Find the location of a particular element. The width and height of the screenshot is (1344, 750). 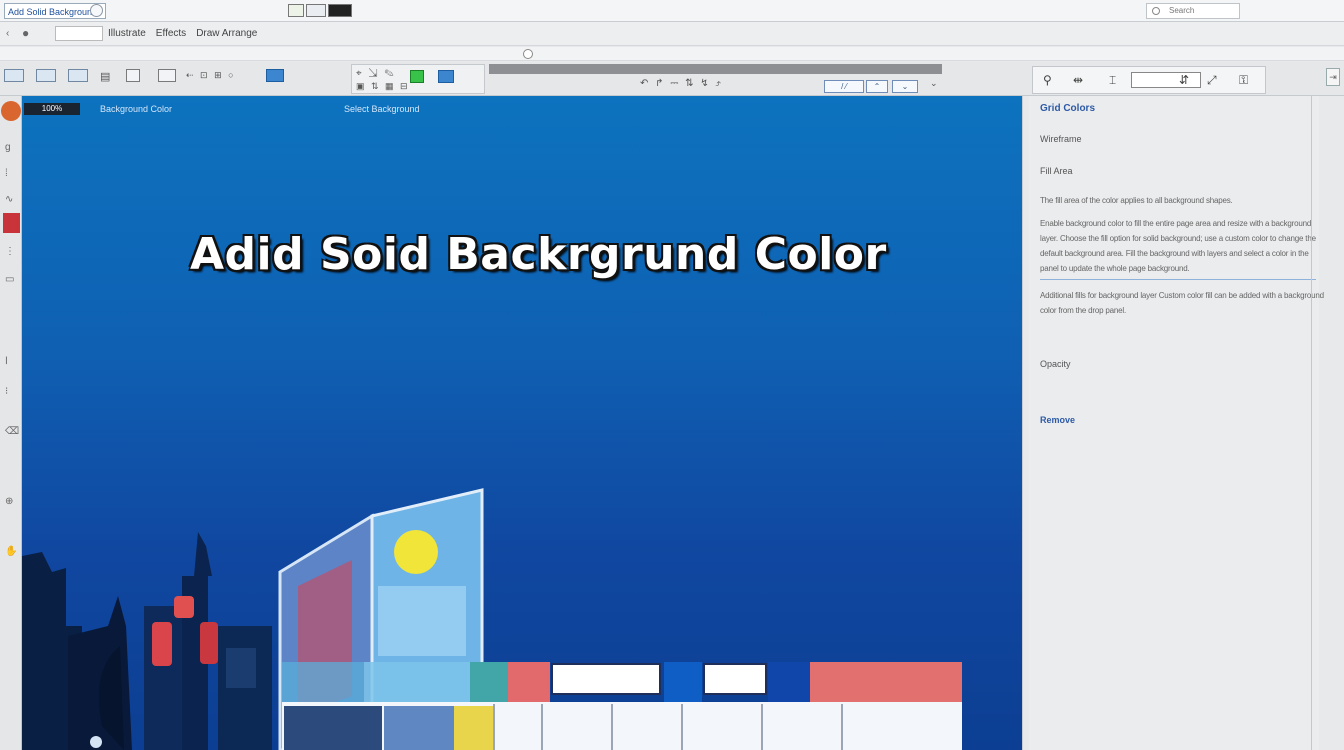

canvas-header: 100% Background Color Select Background is located at coordinates (522, 110).